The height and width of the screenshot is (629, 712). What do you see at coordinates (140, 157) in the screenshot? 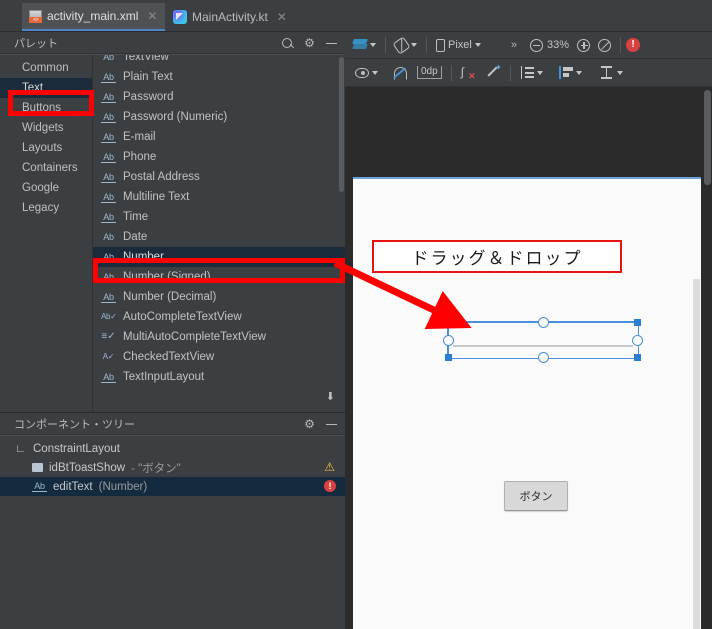
I see `palette-item-label: Phone` at bounding box center [140, 157].